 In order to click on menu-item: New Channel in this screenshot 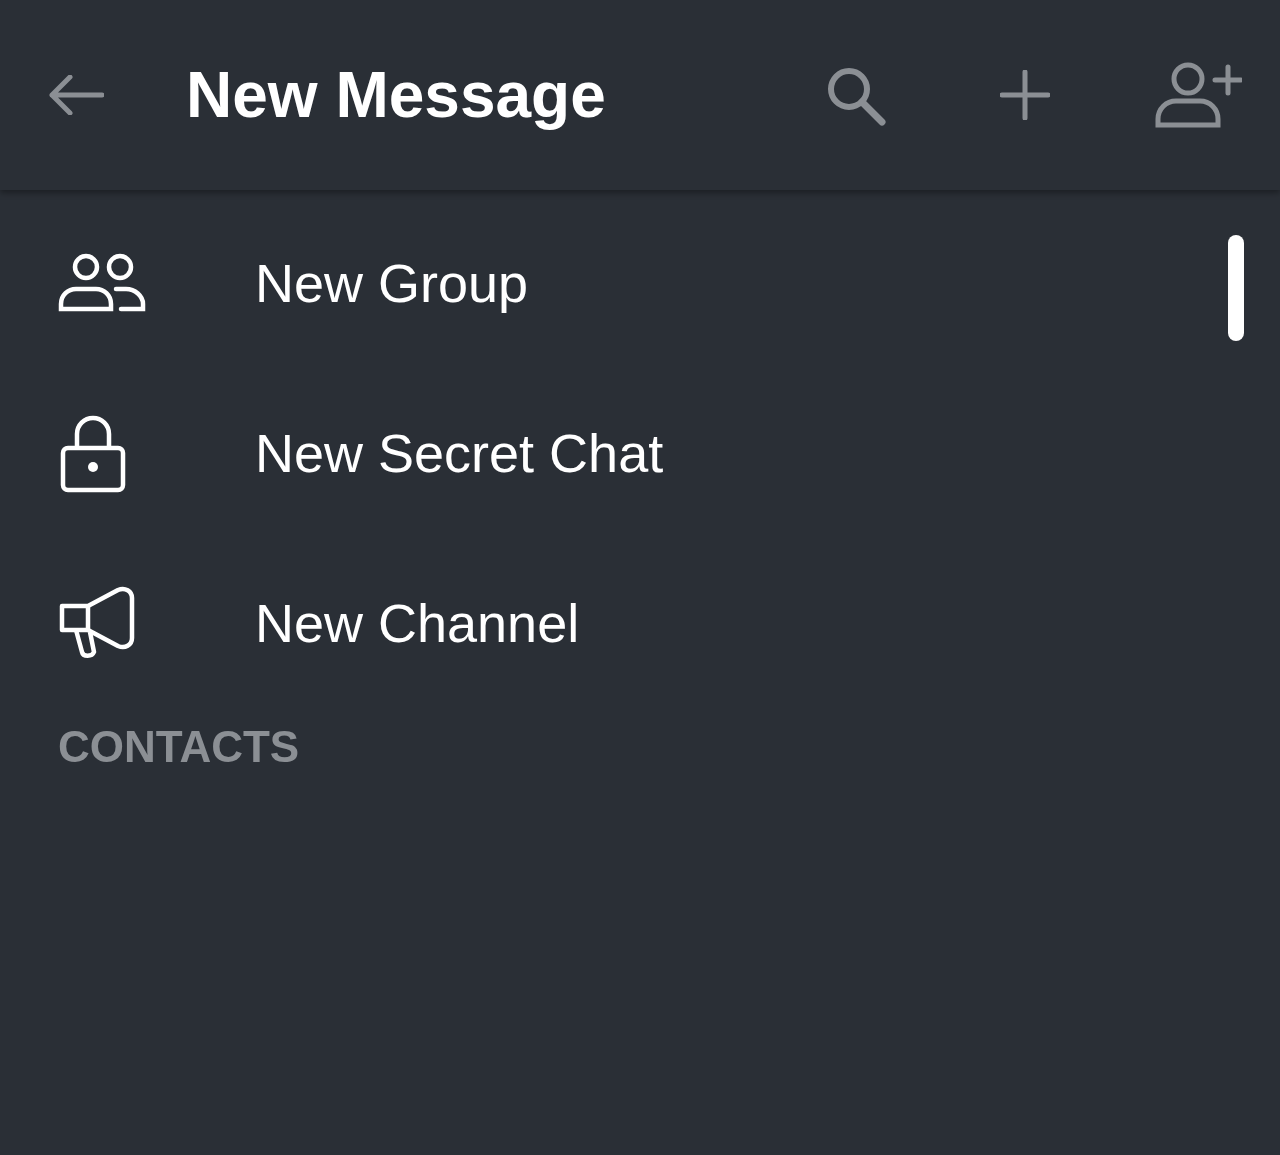, I will do `click(640, 623)`.